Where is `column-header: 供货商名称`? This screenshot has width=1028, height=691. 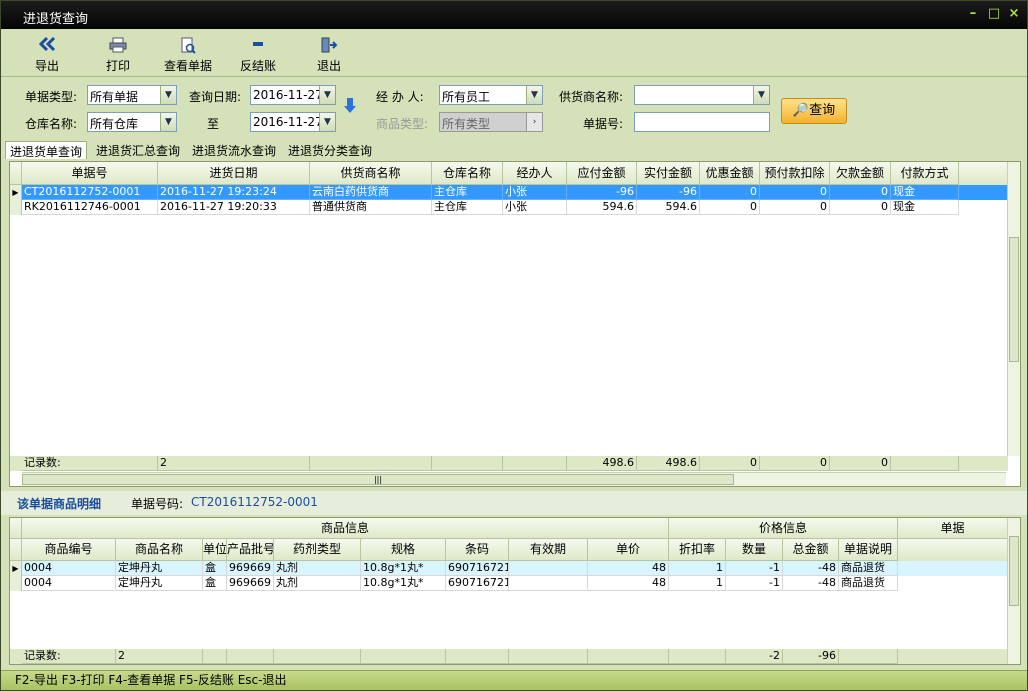
column-header: 供货商名称 is located at coordinates (371, 173).